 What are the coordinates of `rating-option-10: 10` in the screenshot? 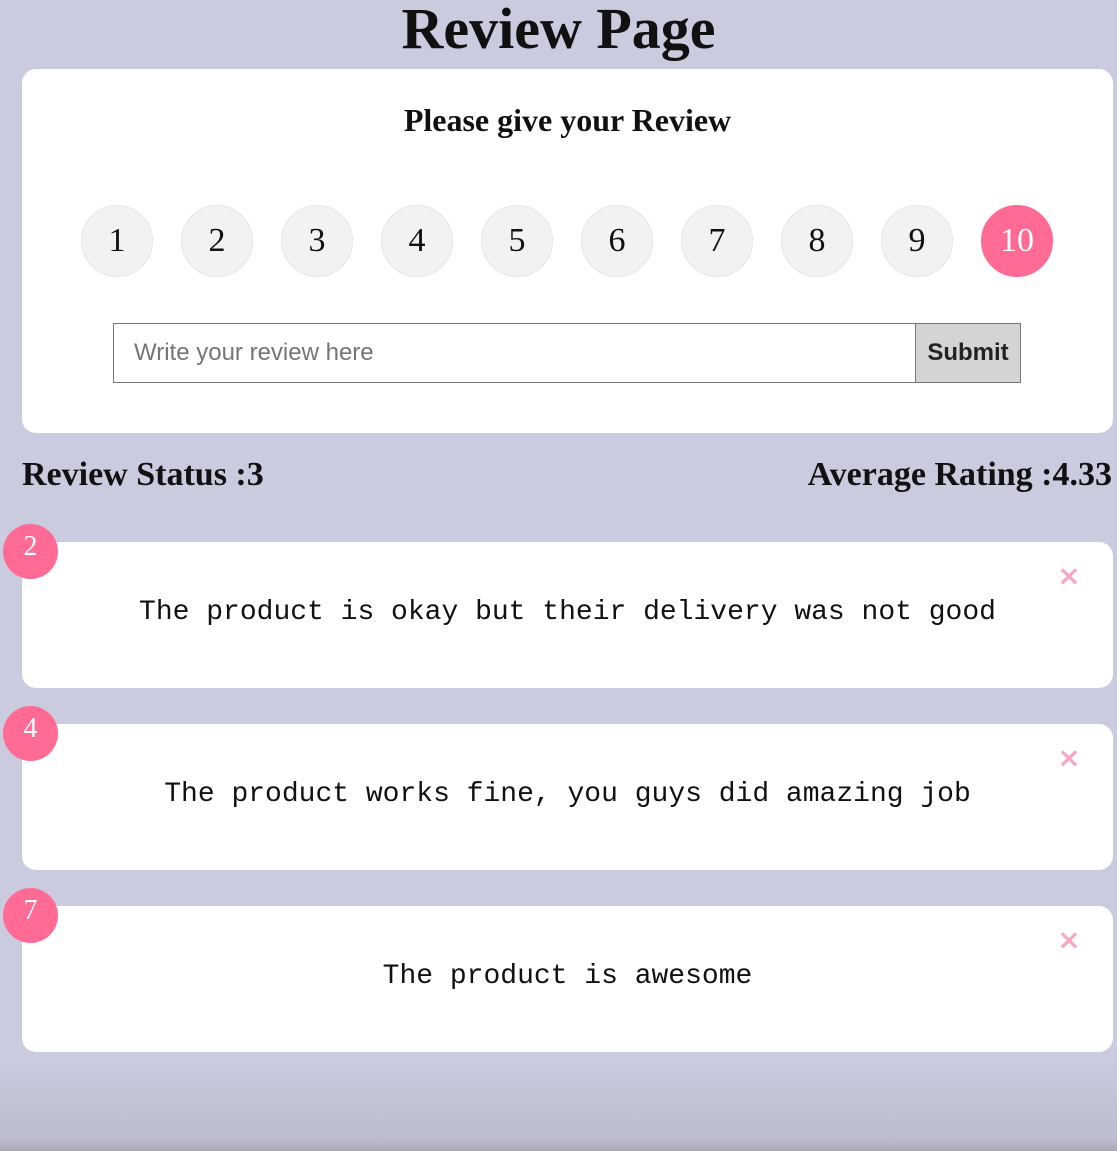 It's located at (1017, 241).